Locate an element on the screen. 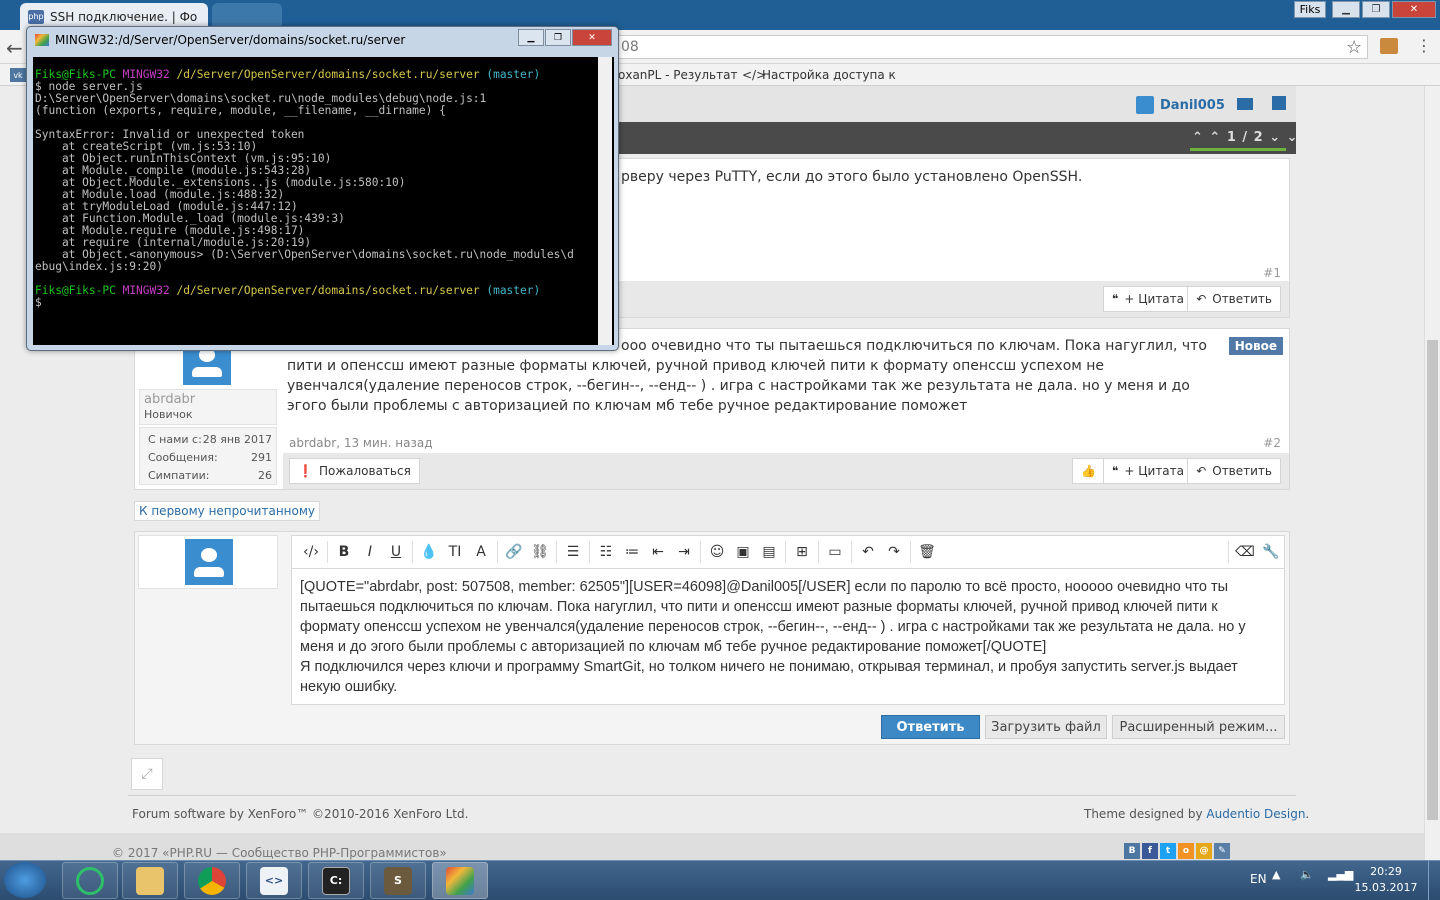  bold-icon: B is located at coordinates (344, 552).